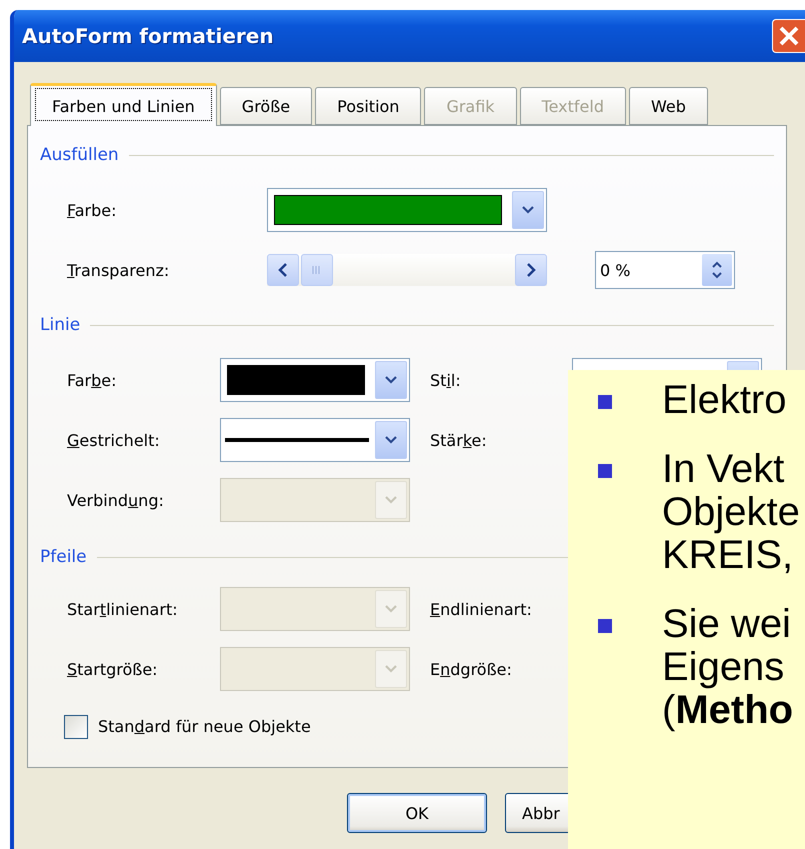 The width and height of the screenshot is (805, 849). What do you see at coordinates (717, 270) in the screenshot?
I see `spin-arrows-icon` at bounding box center [717, 270].